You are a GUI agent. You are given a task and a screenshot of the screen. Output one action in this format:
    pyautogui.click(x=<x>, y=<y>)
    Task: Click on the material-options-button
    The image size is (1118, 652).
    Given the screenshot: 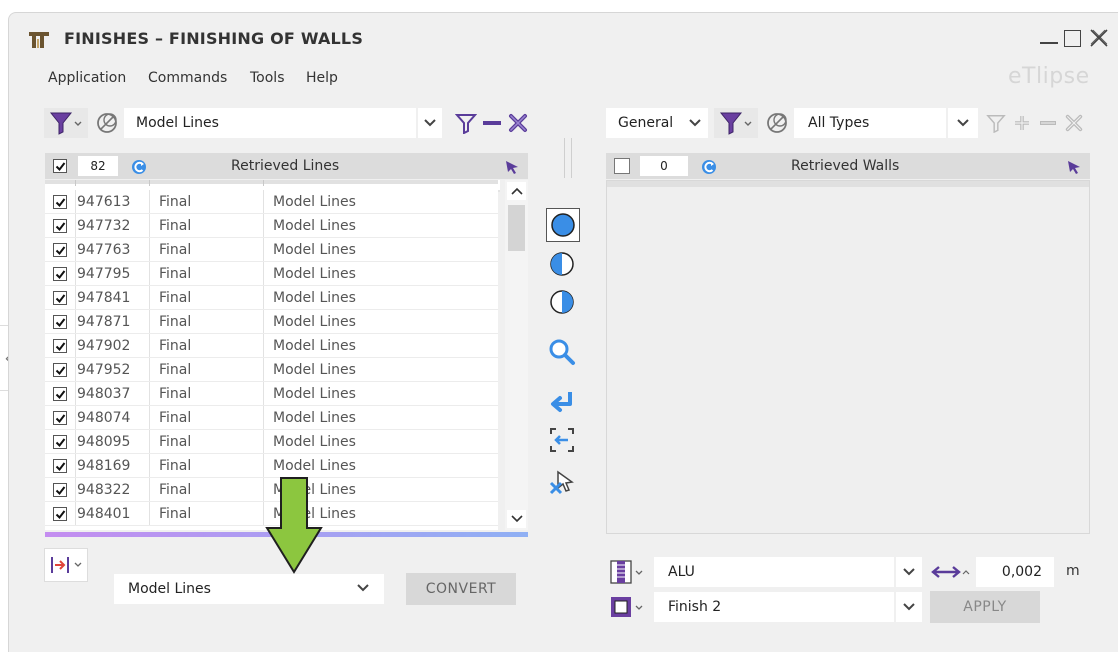 What is the action you would take?
    pyautogui.click(x=627, y=572)
    